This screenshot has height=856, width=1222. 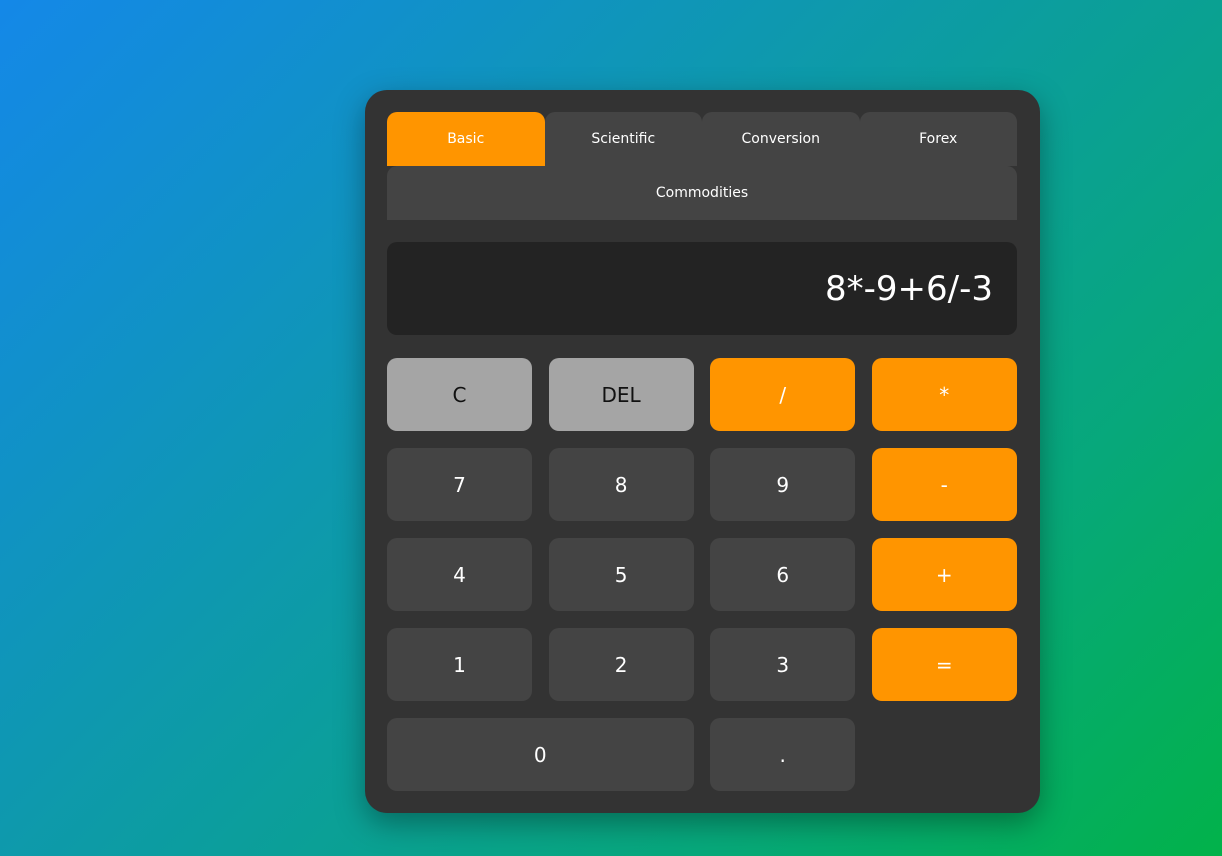 What do you see at coordinates (783, 664) in the screenshot?
I see `digit-3-button: 3` at bounding box center [783, 664].